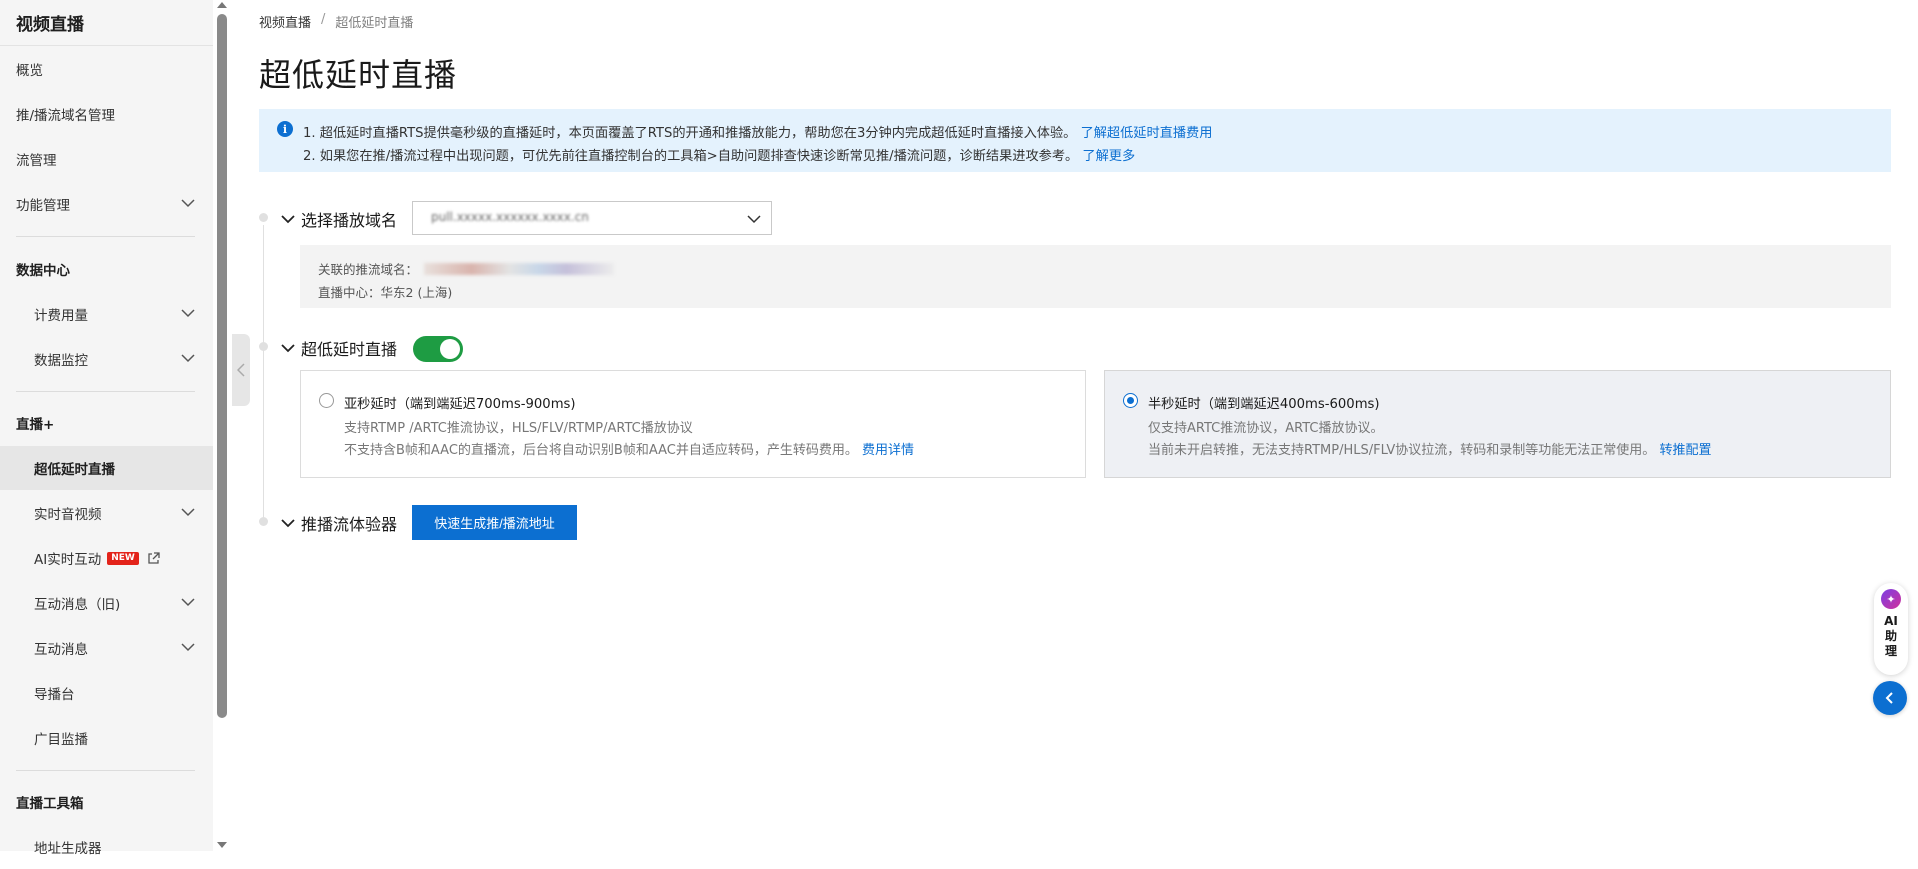 The image size is (1918, 869). I want to click on sidebar-item-director: 导播台, so click(106, 693).